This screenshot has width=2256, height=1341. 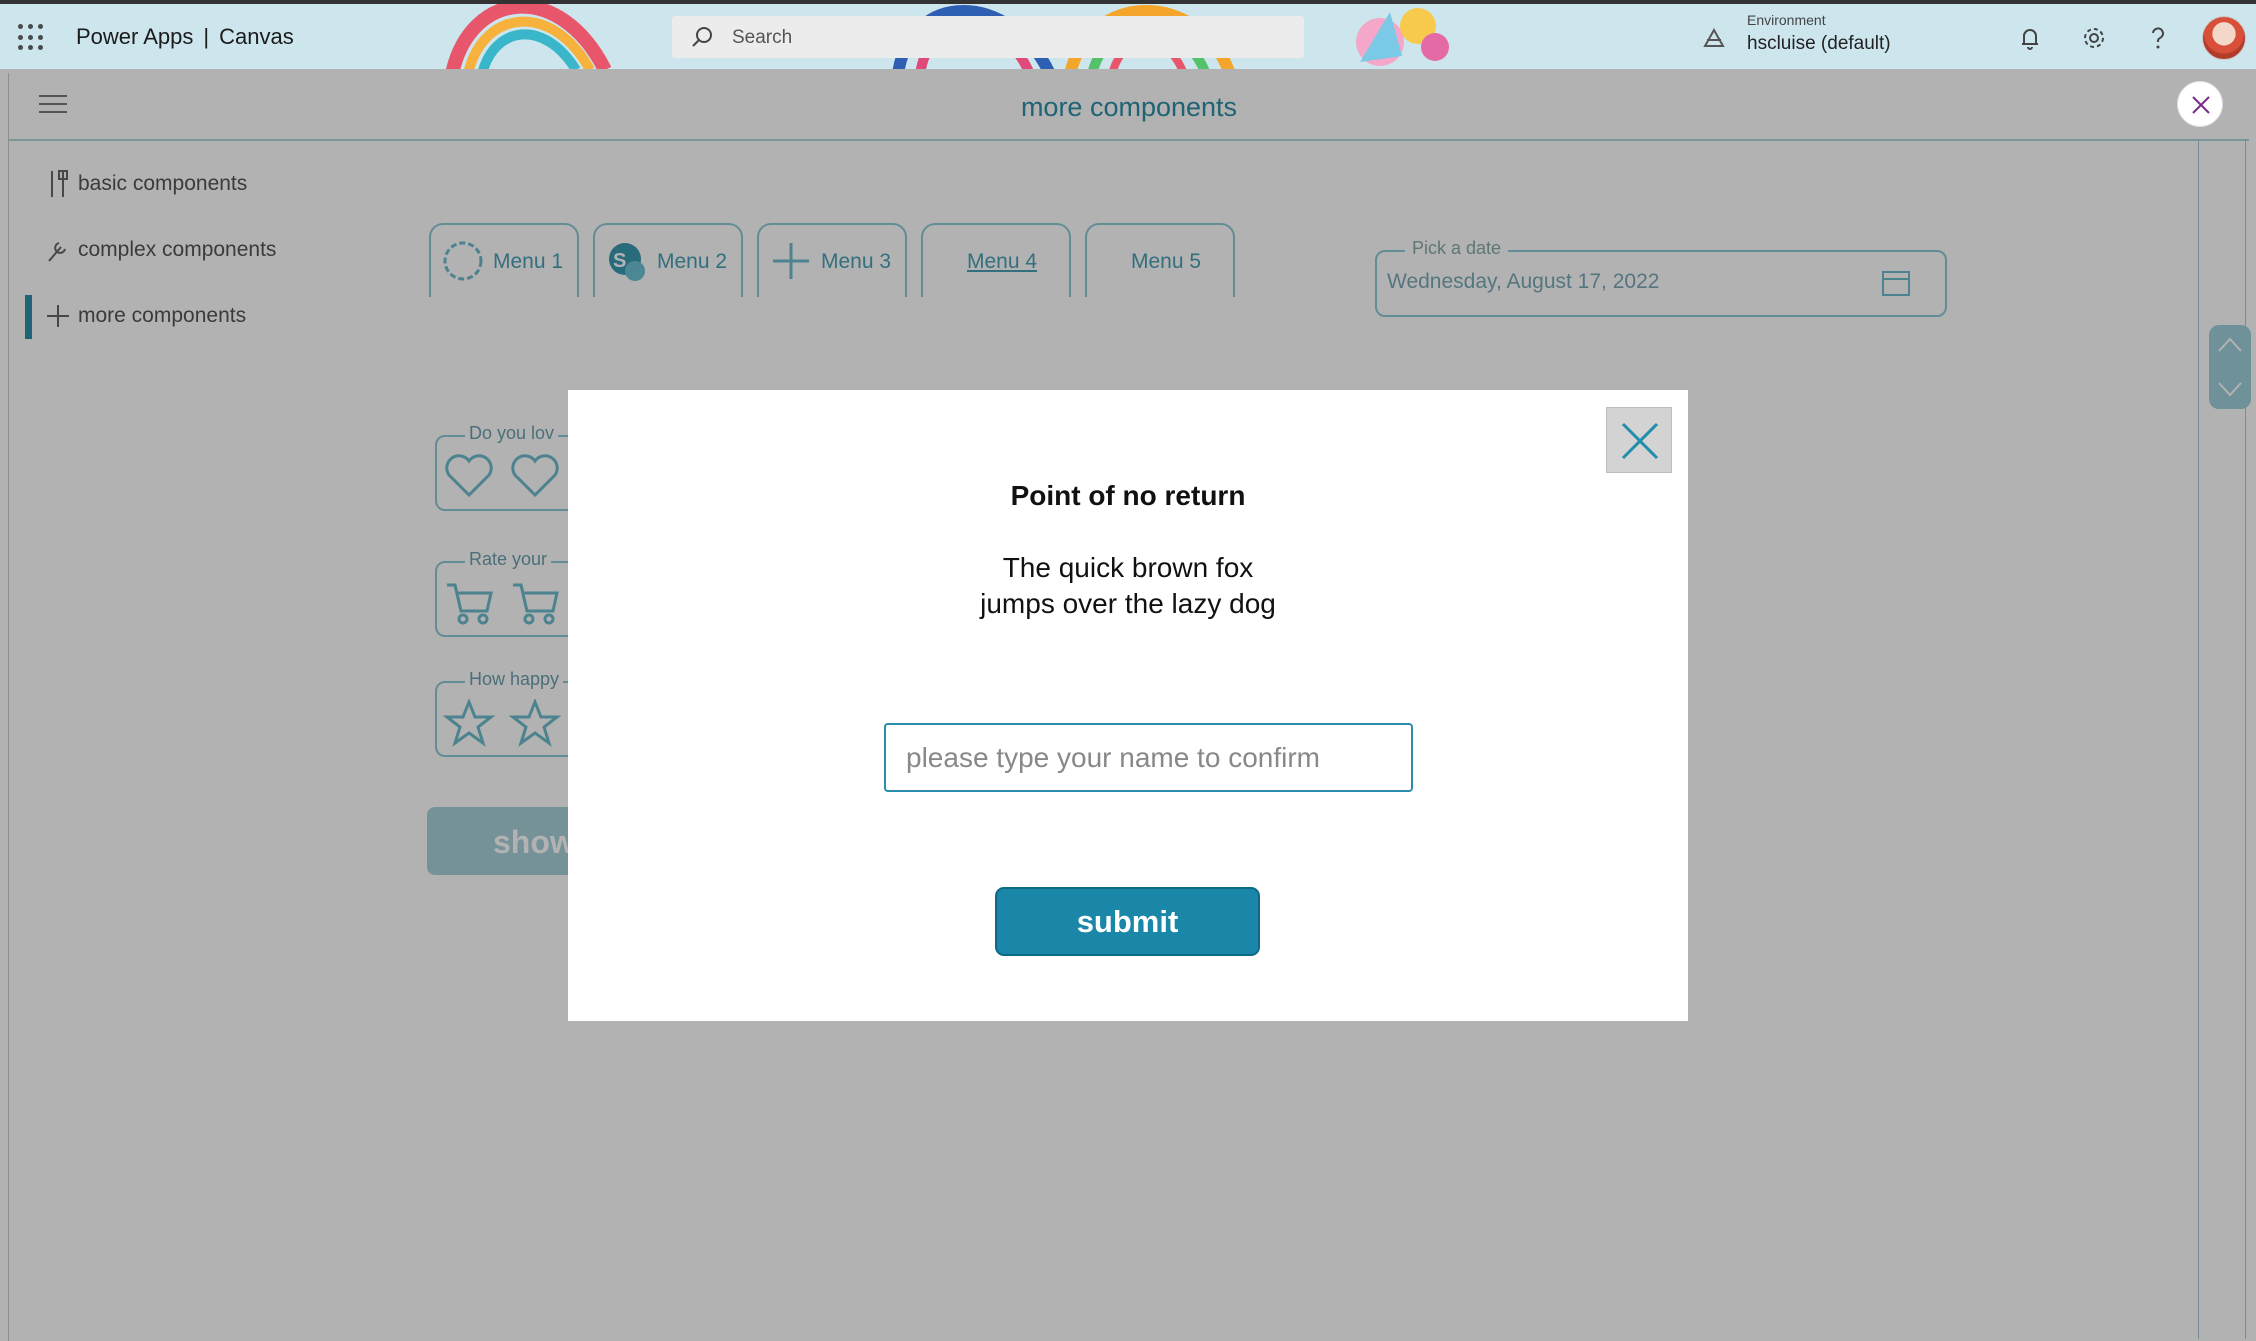 What do you see at coordinates (1819, 44) in the screenshot?
I see `environment-selector: hscluise (default)` at bounding box center [1819, 44].